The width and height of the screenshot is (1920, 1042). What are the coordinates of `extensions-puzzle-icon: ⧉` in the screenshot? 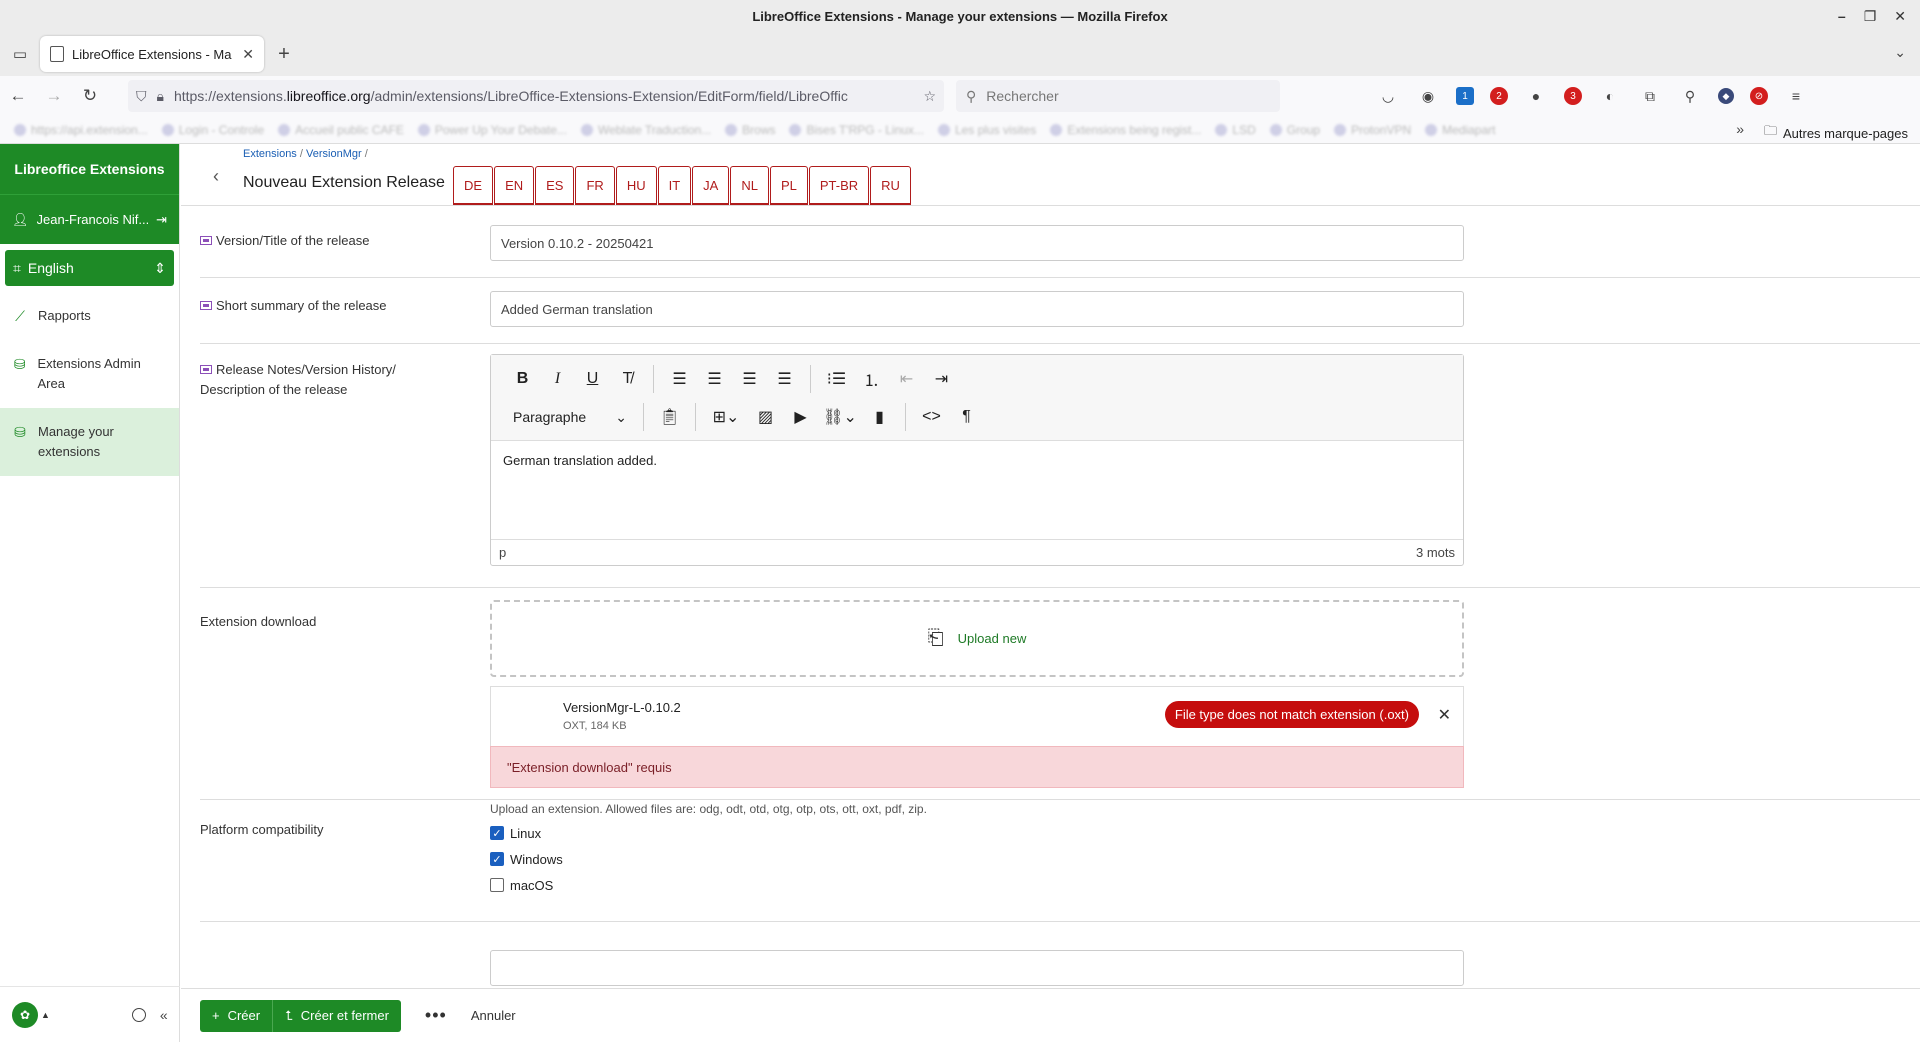 It's located at (1650, 96).